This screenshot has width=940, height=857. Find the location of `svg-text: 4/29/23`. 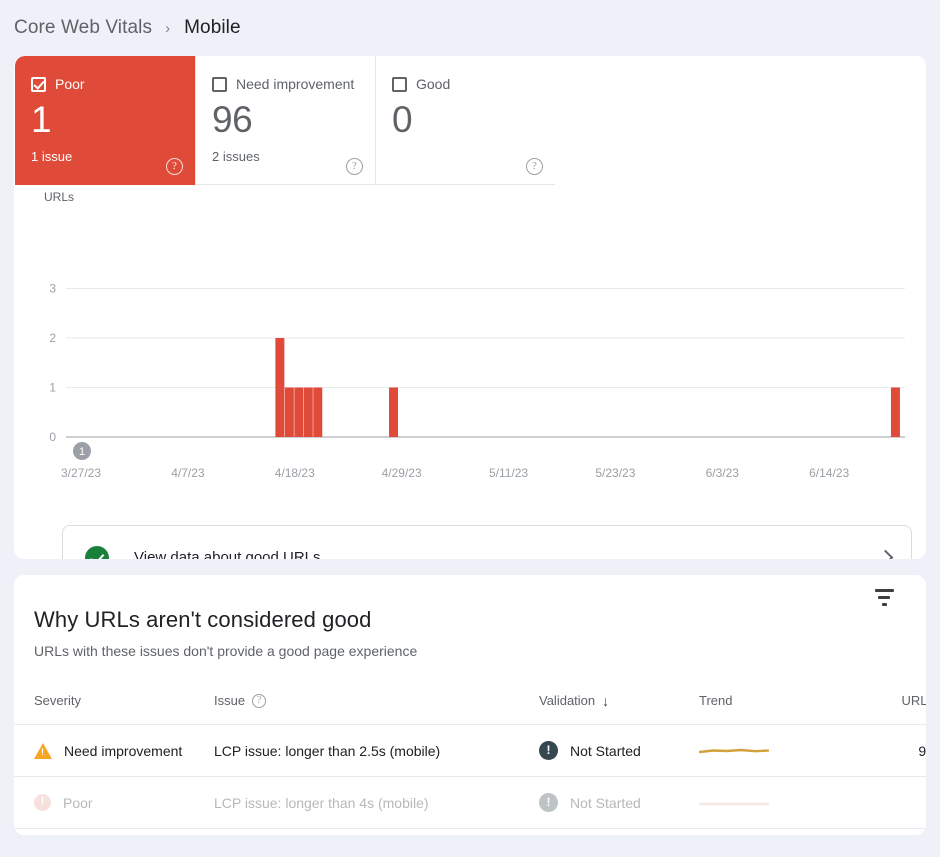

svg-text: 4/29/23 is located at coordinates (402, 473).